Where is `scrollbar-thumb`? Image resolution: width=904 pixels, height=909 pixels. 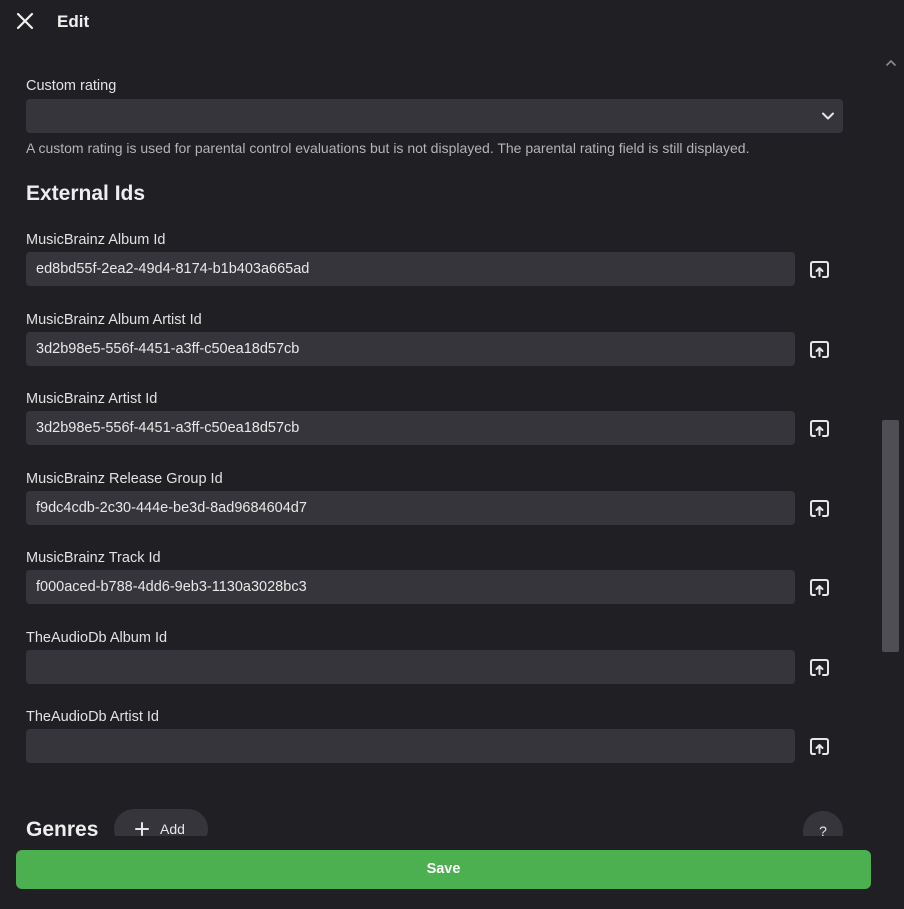
scrollbar-thumb is located at coordinates (890, 536).